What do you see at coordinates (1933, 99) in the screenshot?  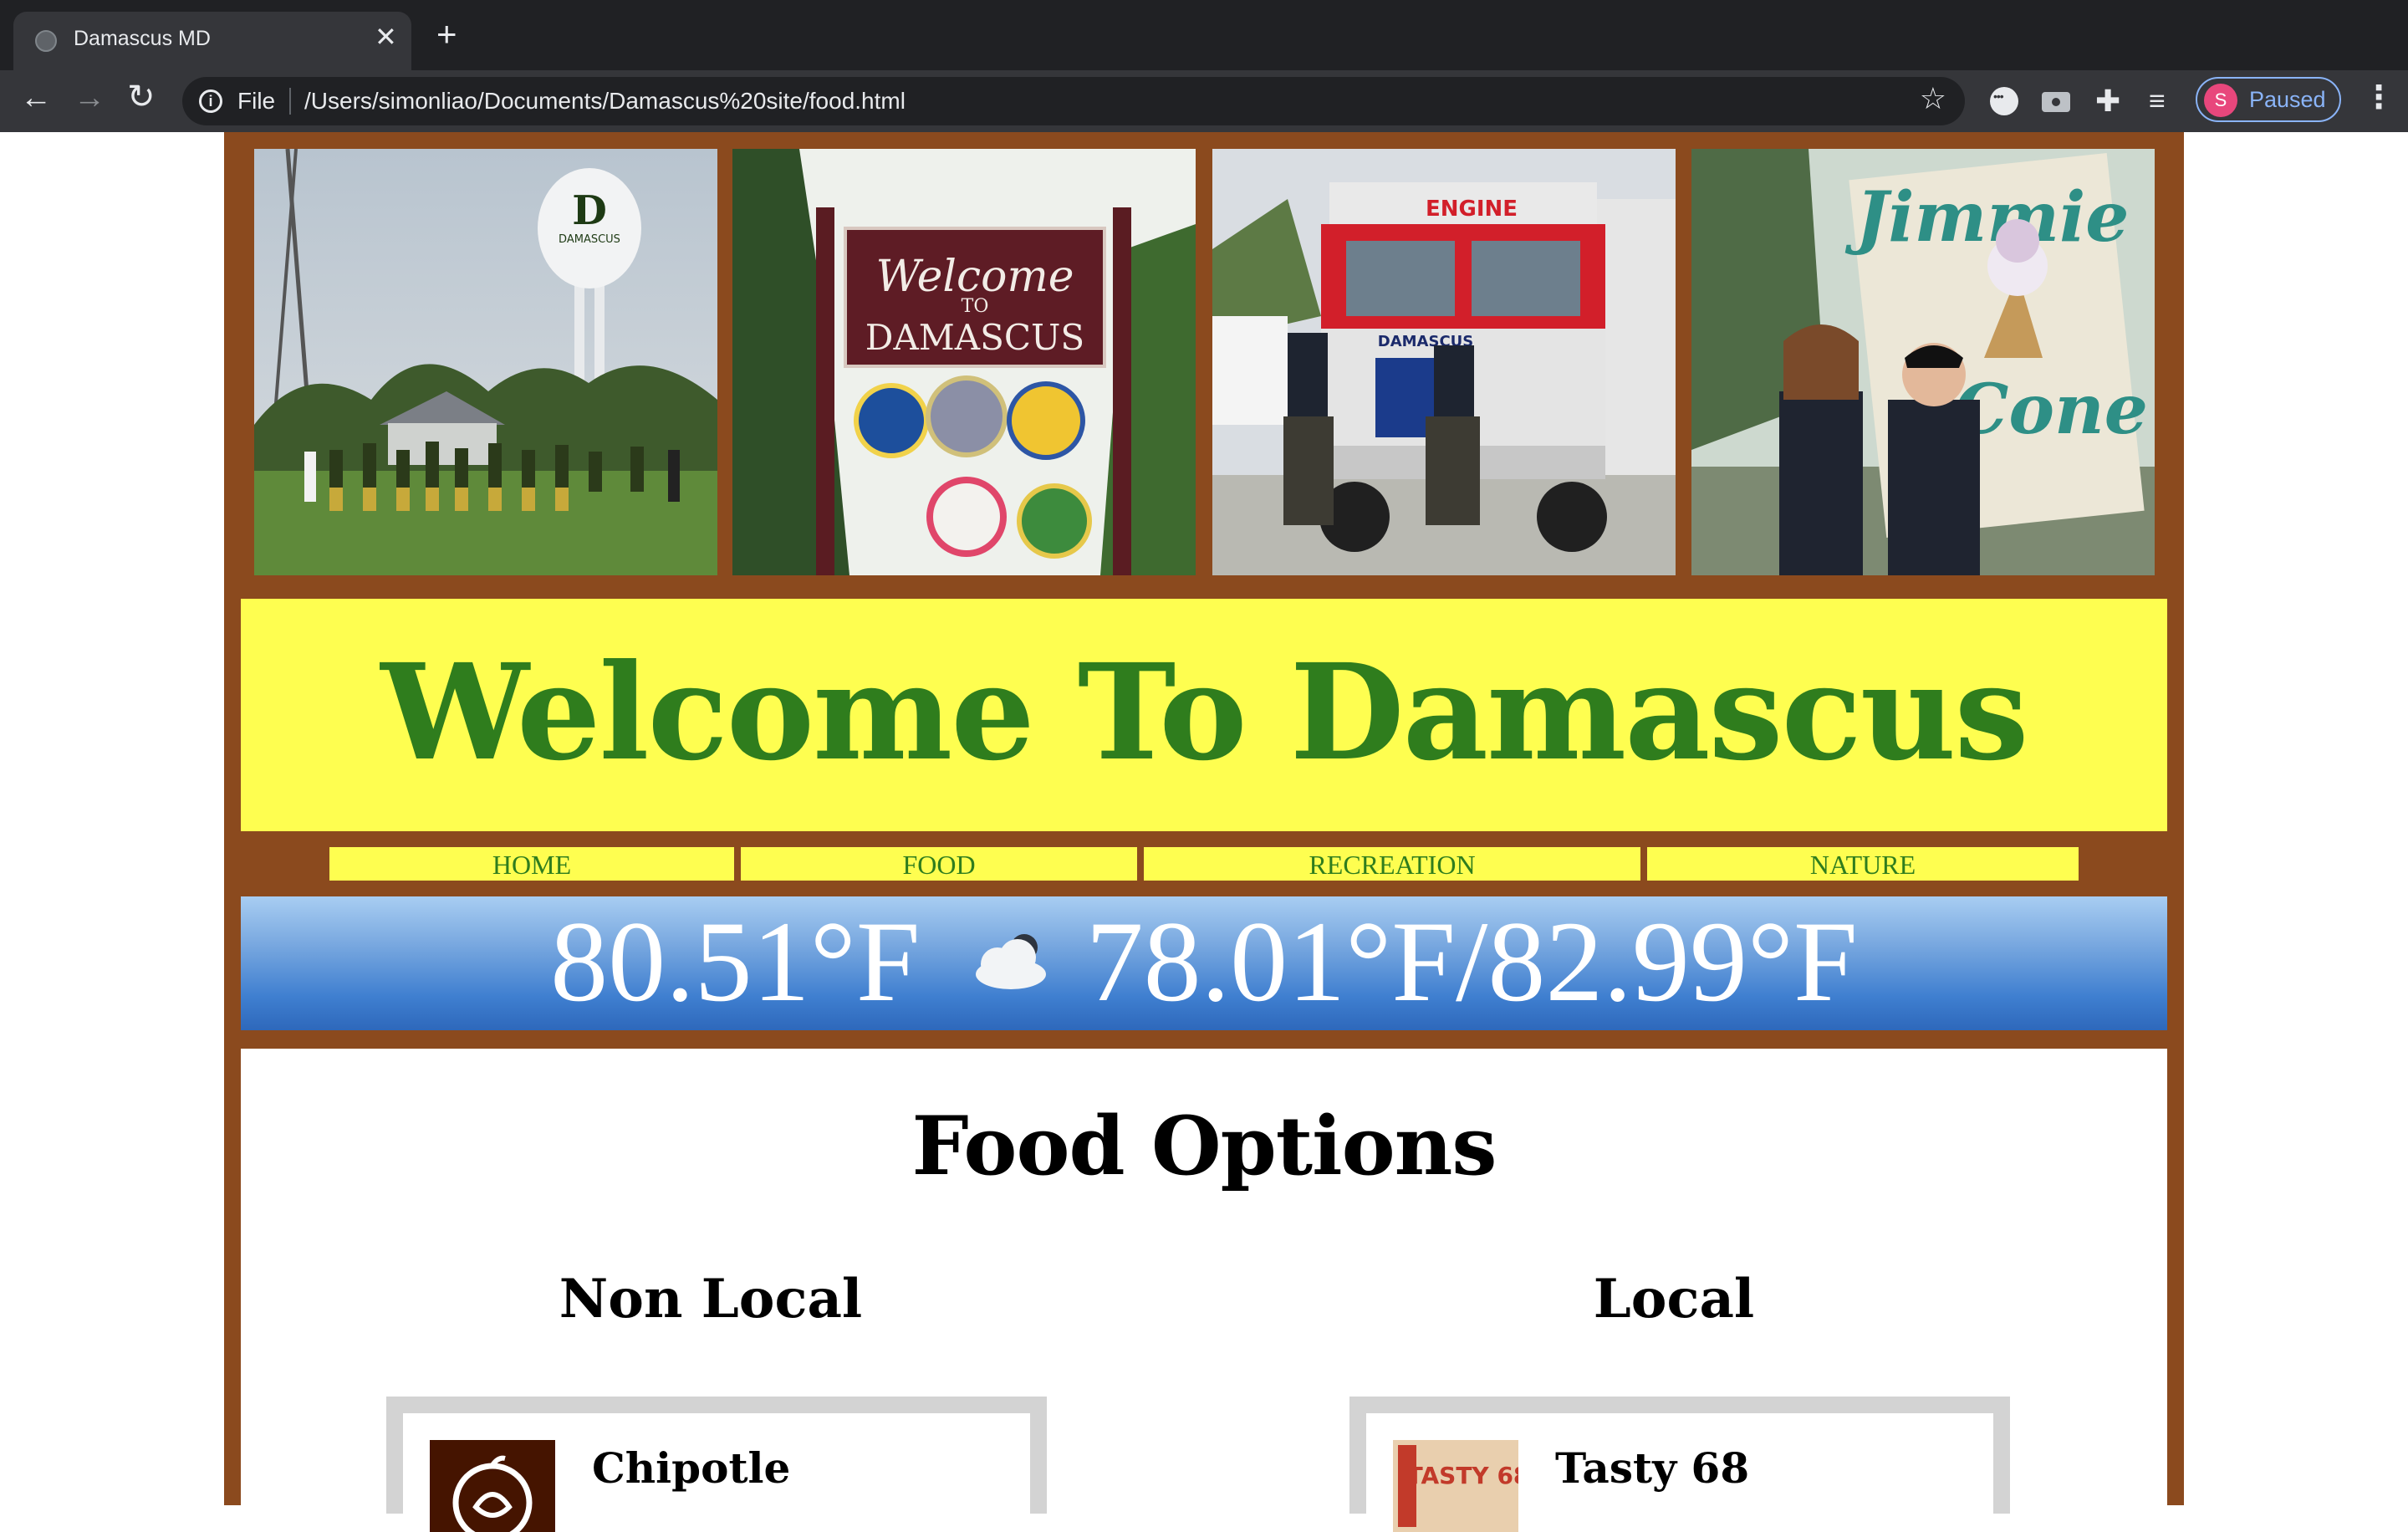 I see `bookmark-star-icon: ☆` at bounding box center [1933, 99].